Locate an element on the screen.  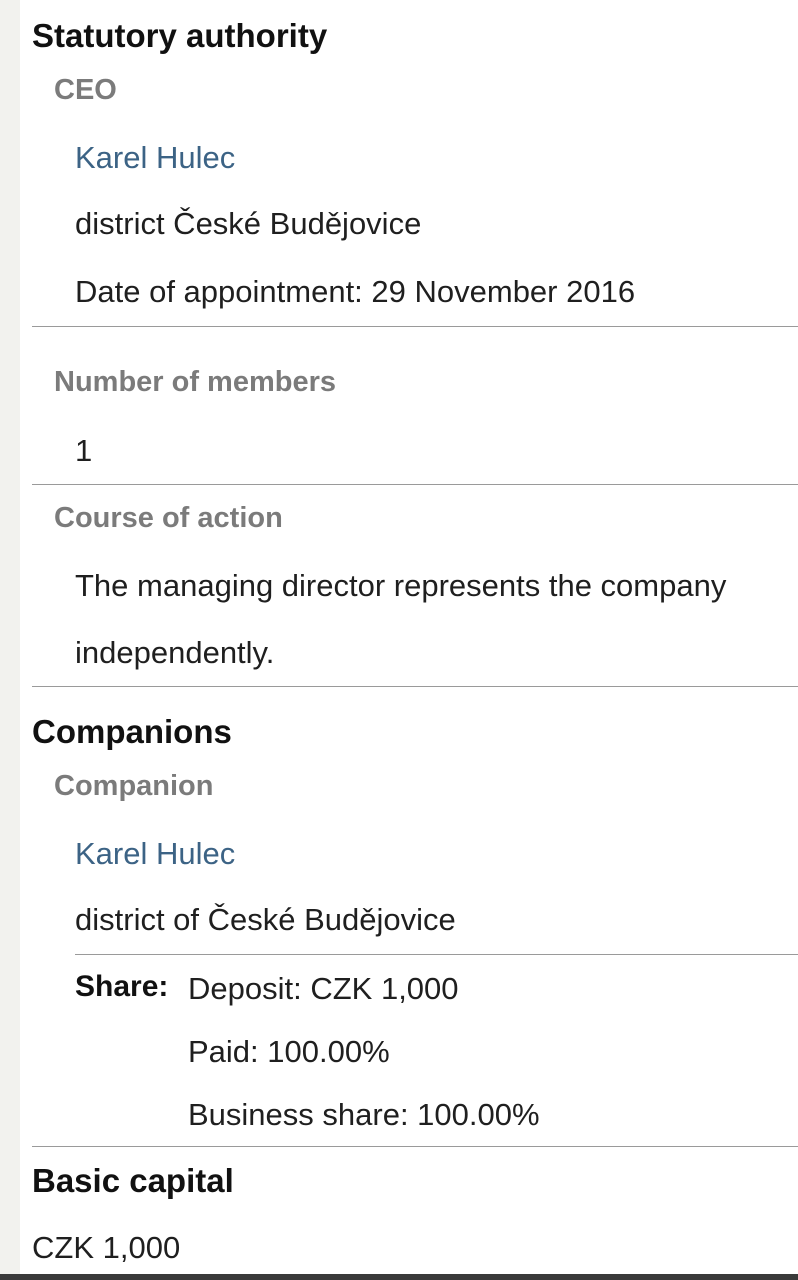
ceo-name-link: Karel Hulec is located at coordinates (155, 157).